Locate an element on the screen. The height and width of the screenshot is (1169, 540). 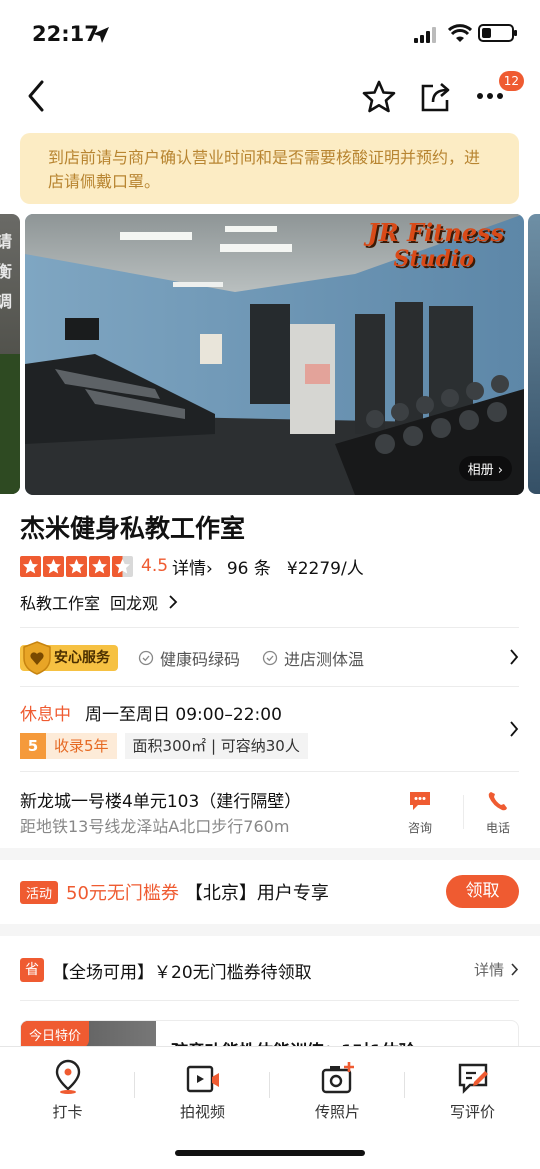
rating-score: 4.5 is located at coordinates (155, 566).